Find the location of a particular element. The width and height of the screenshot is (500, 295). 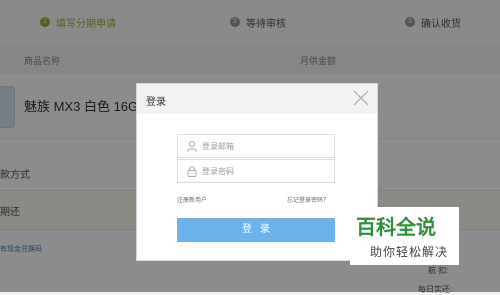

login-button: 登录 is located at coordinates (256, 230).